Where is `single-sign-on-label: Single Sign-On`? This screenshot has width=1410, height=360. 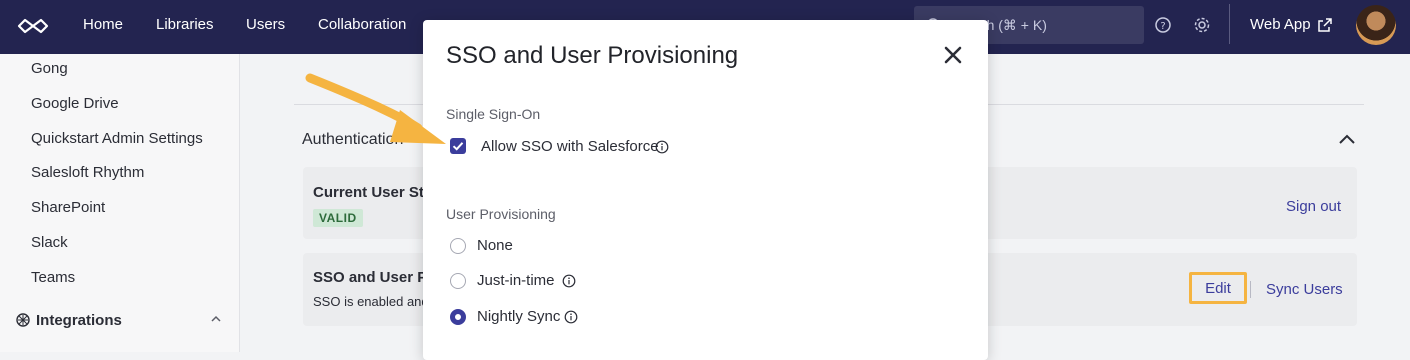
single-sign-on-label: Single Sign-On is located at coordinates (493, 114).